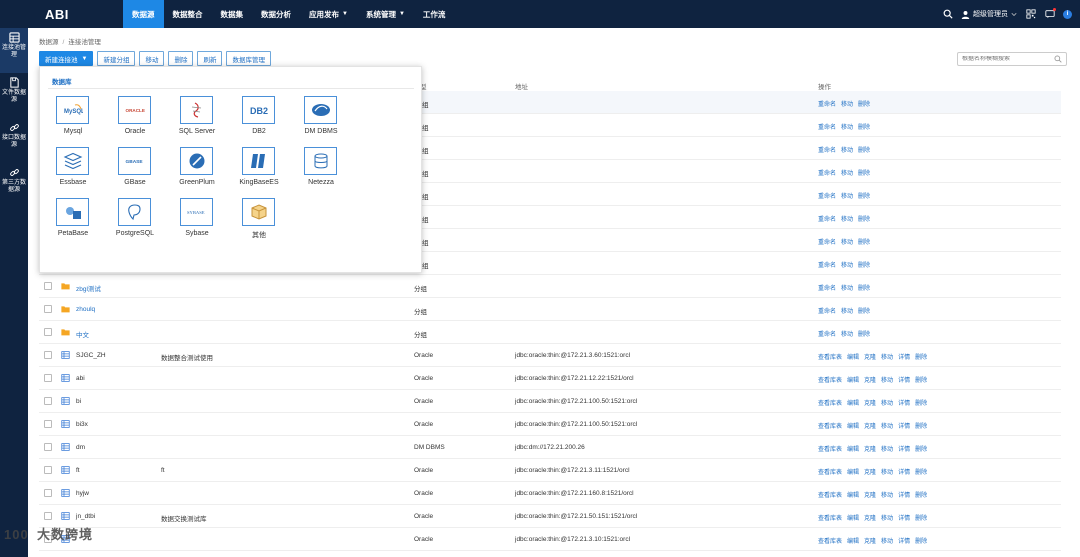 The image size is (1080, 557). Describe the element at coordinates (550, 309) in the screenshot. I see `table-row: zhoulq 分组 重命名 移动 删除` at that location.